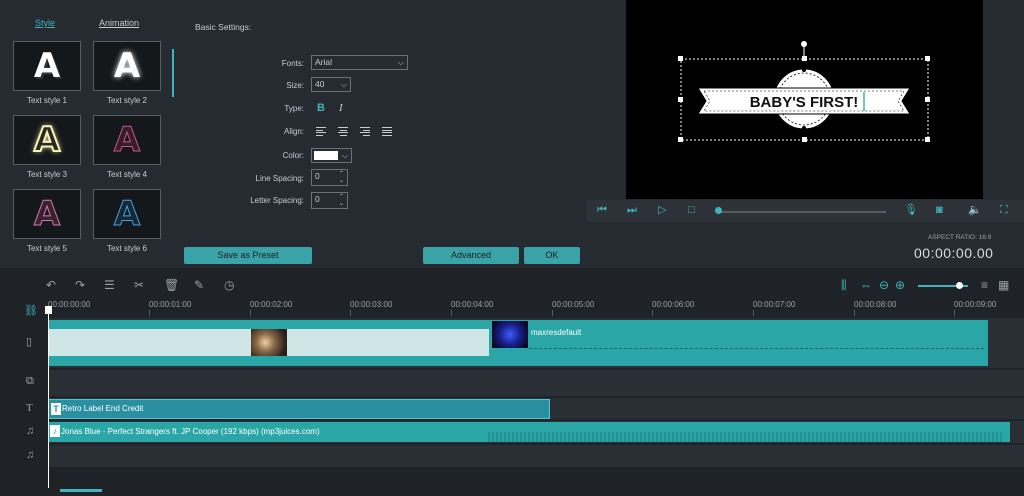 The image size is (1024, 496). What do you see at coordinates (756, 348) in the screenshot?
I see `clip-volume-line` at bounding box center [756, 348].